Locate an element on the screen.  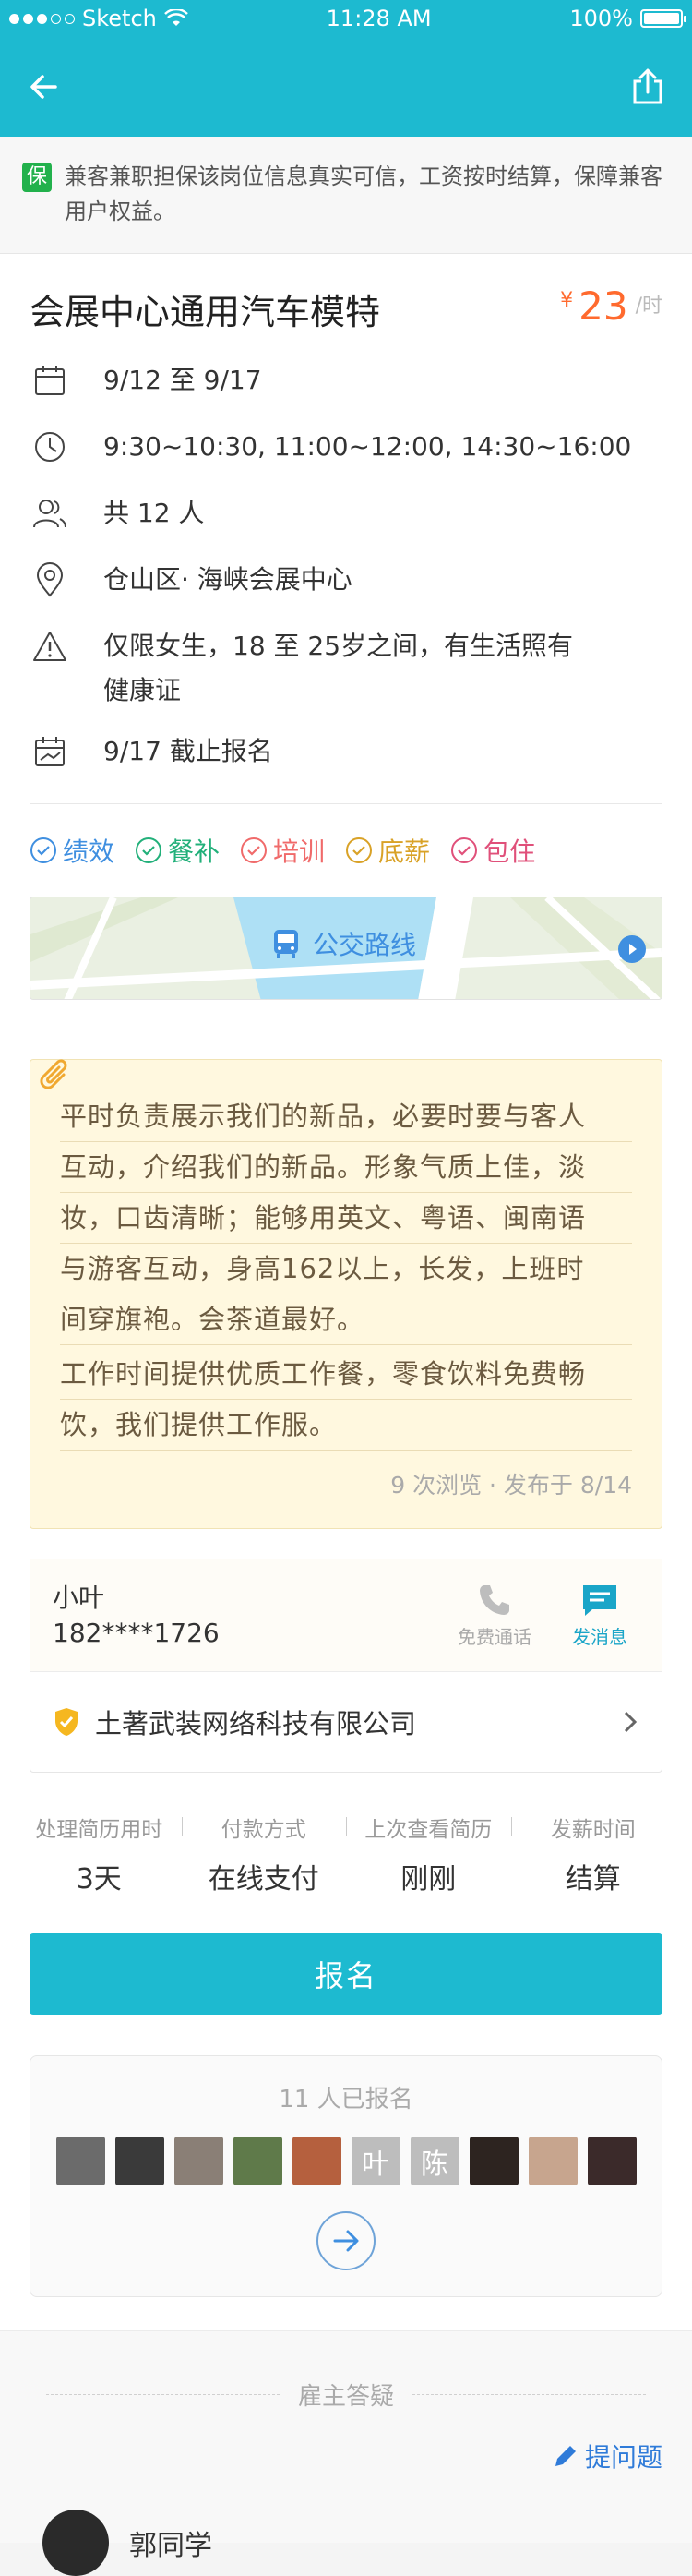
company-info: 土著武装网络科技有限公司 is located at coordinates (234, 1722).